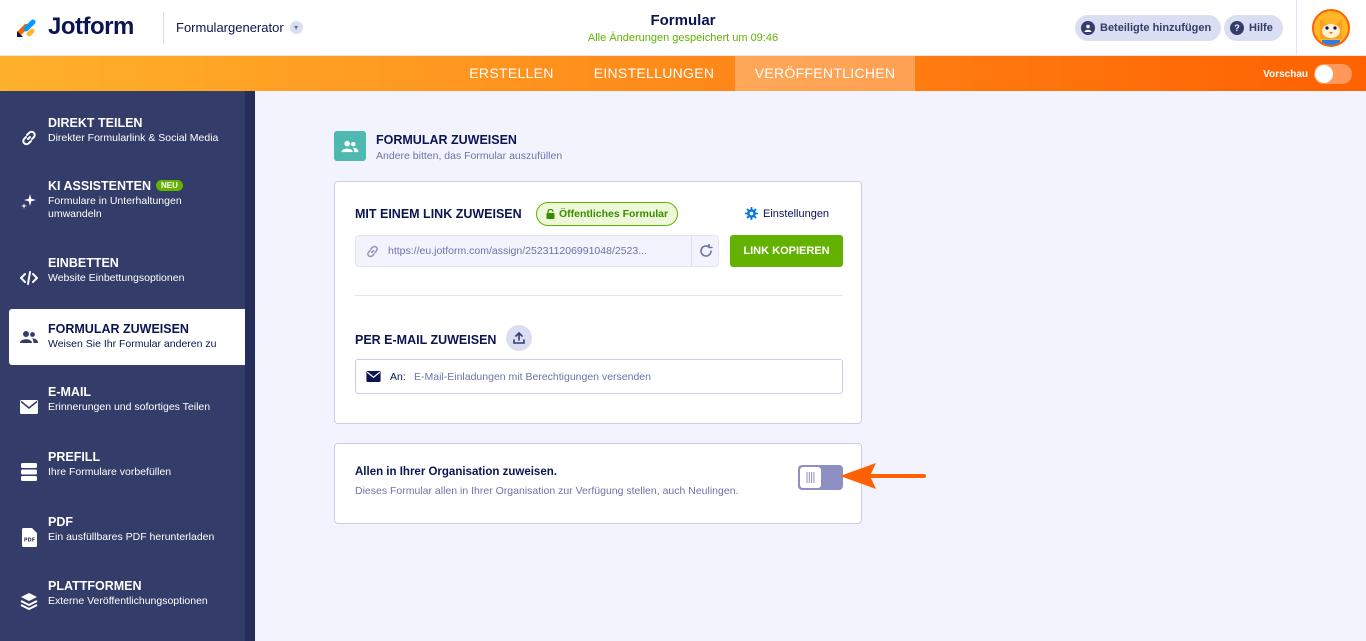 The image size is (1366, 641). What do you see at coordinates (1296, 28) in the screenshot?
I see `header-separator` at bounding box center [1296, 28].